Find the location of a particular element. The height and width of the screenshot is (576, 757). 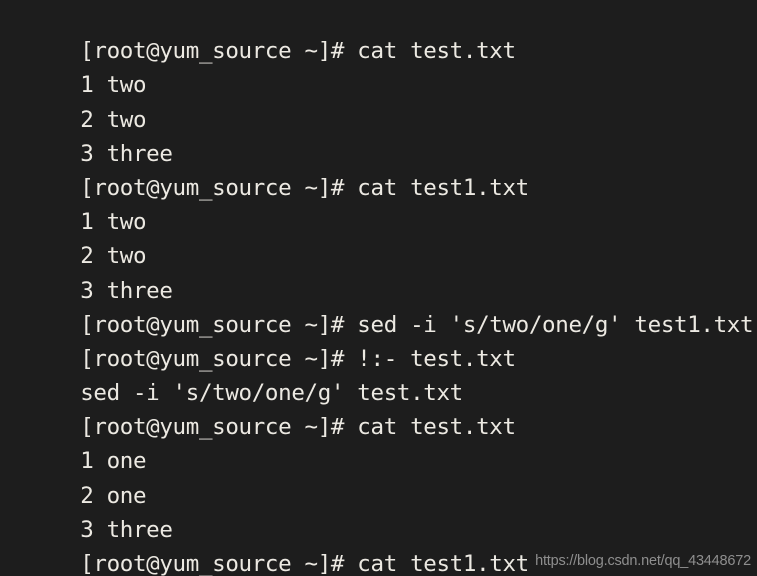

terminal-line: 2 one is located at coordinates (378, 476).